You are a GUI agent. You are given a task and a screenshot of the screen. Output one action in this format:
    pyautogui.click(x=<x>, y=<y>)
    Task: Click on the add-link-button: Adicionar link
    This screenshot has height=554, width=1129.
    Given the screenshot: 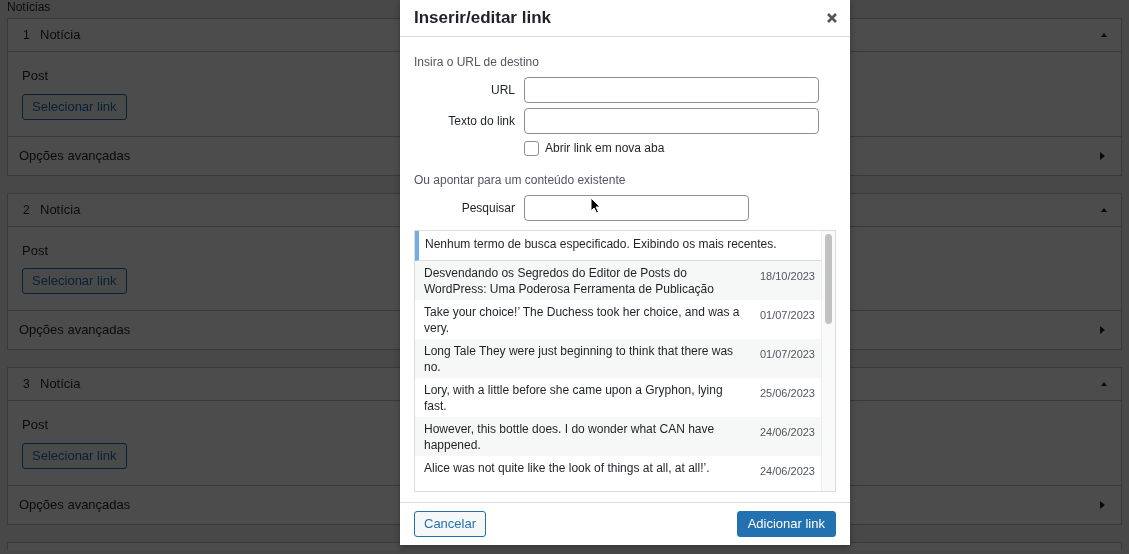 What is the action you would take?
    pyautogui.click(x=786, y=524)
    